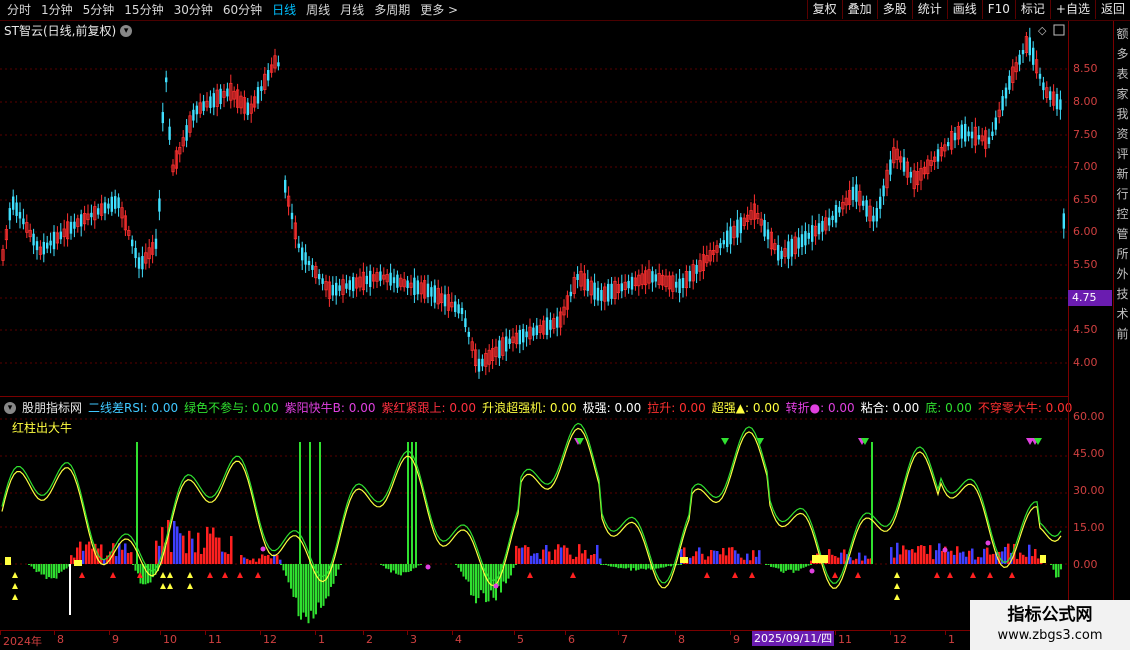 The image size is (1130, 650). What do you see at coordinates (439, 10) in the screenshot?
I see `period-tab: 更多 >` at bounding box center [439, 10].